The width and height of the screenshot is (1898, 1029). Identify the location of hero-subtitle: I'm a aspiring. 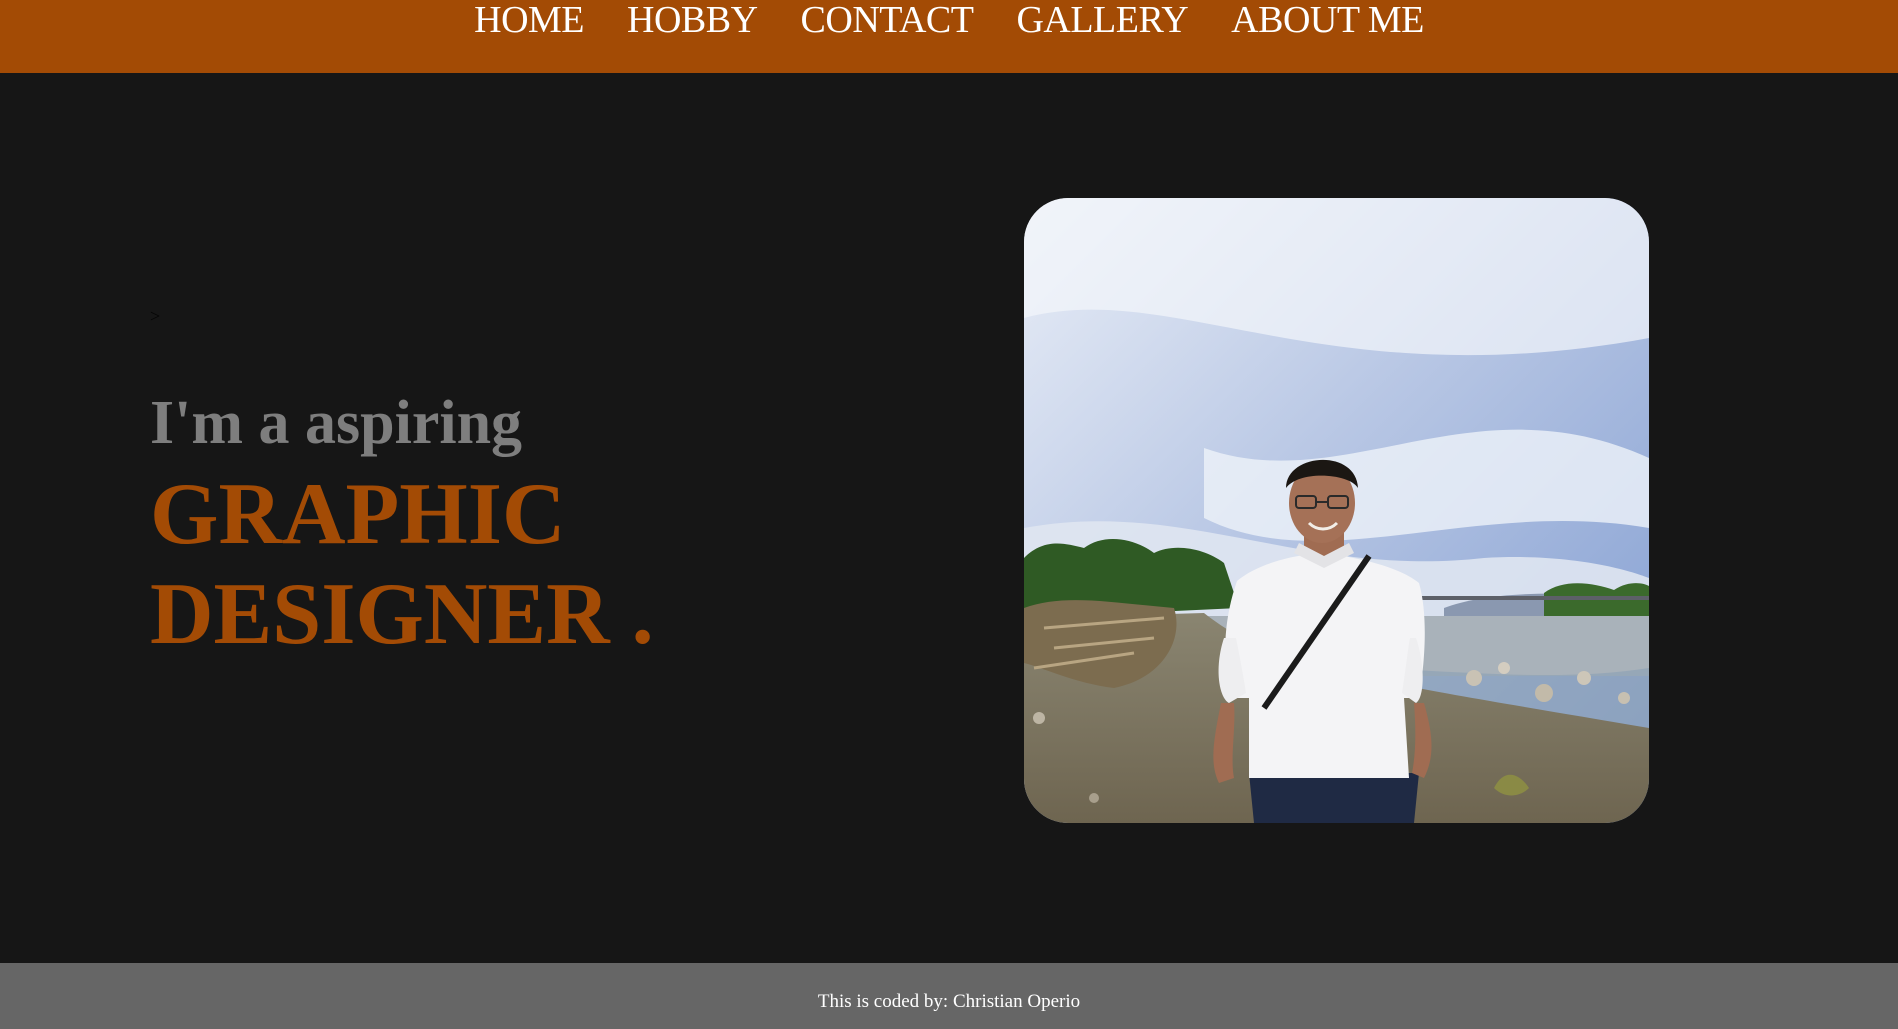
(336, 423).